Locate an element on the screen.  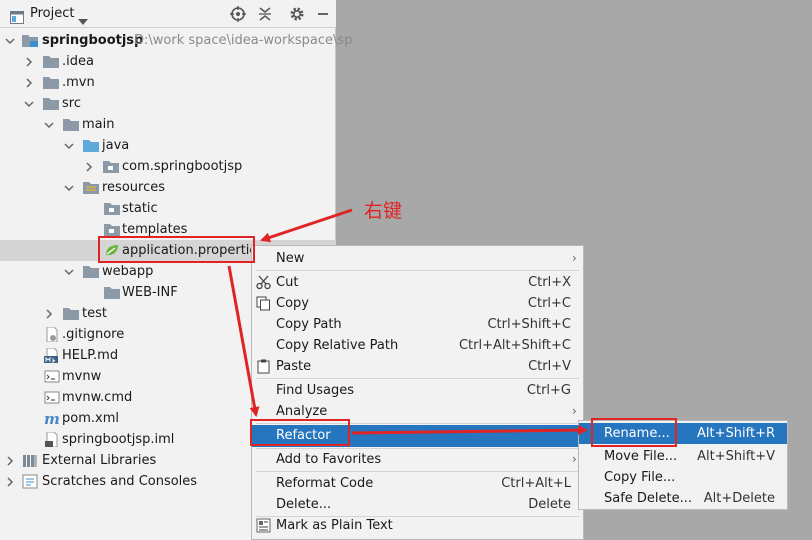
project-path-hint: D:\work space\idea-workspace\sp is located at coordinates (243, 40).